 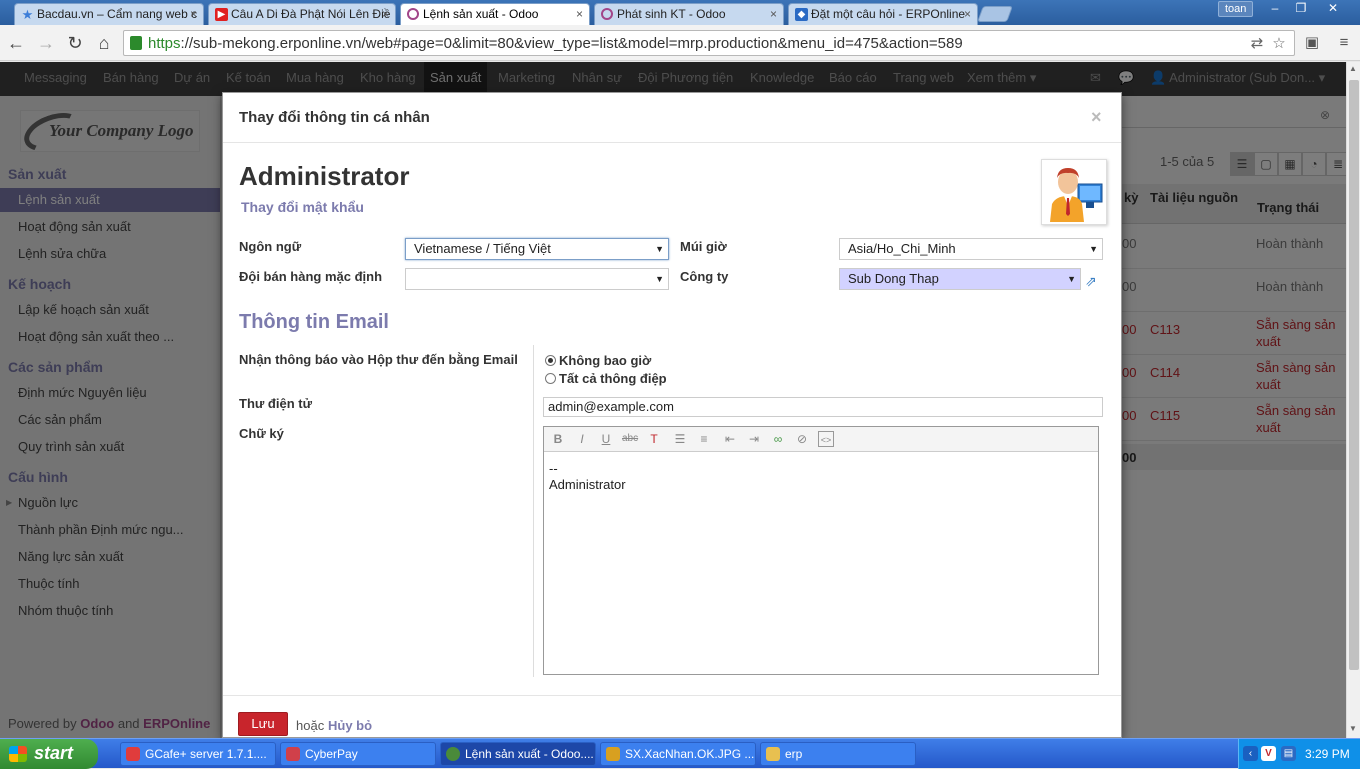 I want to click on source-code-icon: <>, so click(x=826, y=439).